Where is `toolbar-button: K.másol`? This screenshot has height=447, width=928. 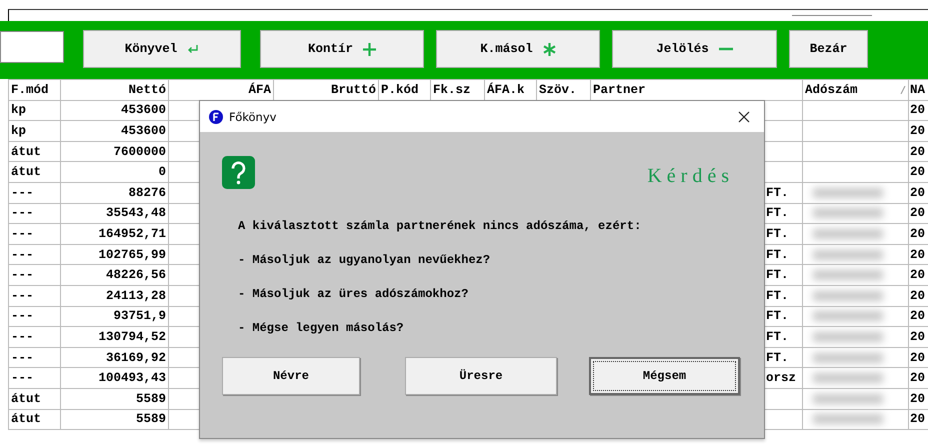
toolbar-button: K.másol is located at coordinates (518, 49).